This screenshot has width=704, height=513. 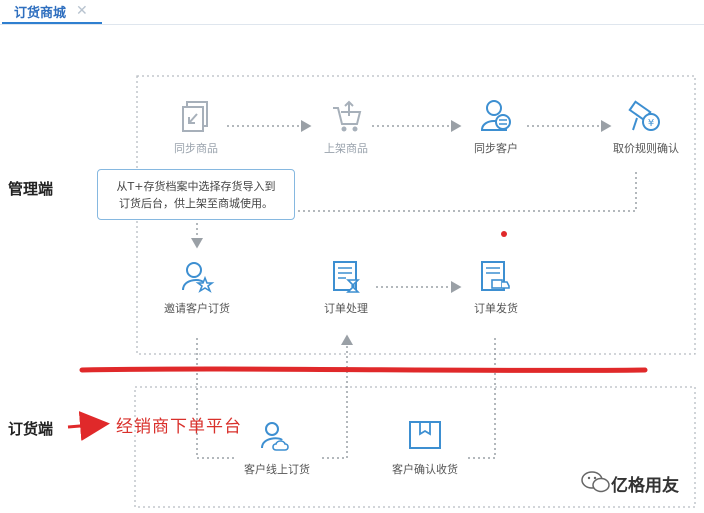 I want to click on node-order-process: 订单处理, so click(x=346, y=308).